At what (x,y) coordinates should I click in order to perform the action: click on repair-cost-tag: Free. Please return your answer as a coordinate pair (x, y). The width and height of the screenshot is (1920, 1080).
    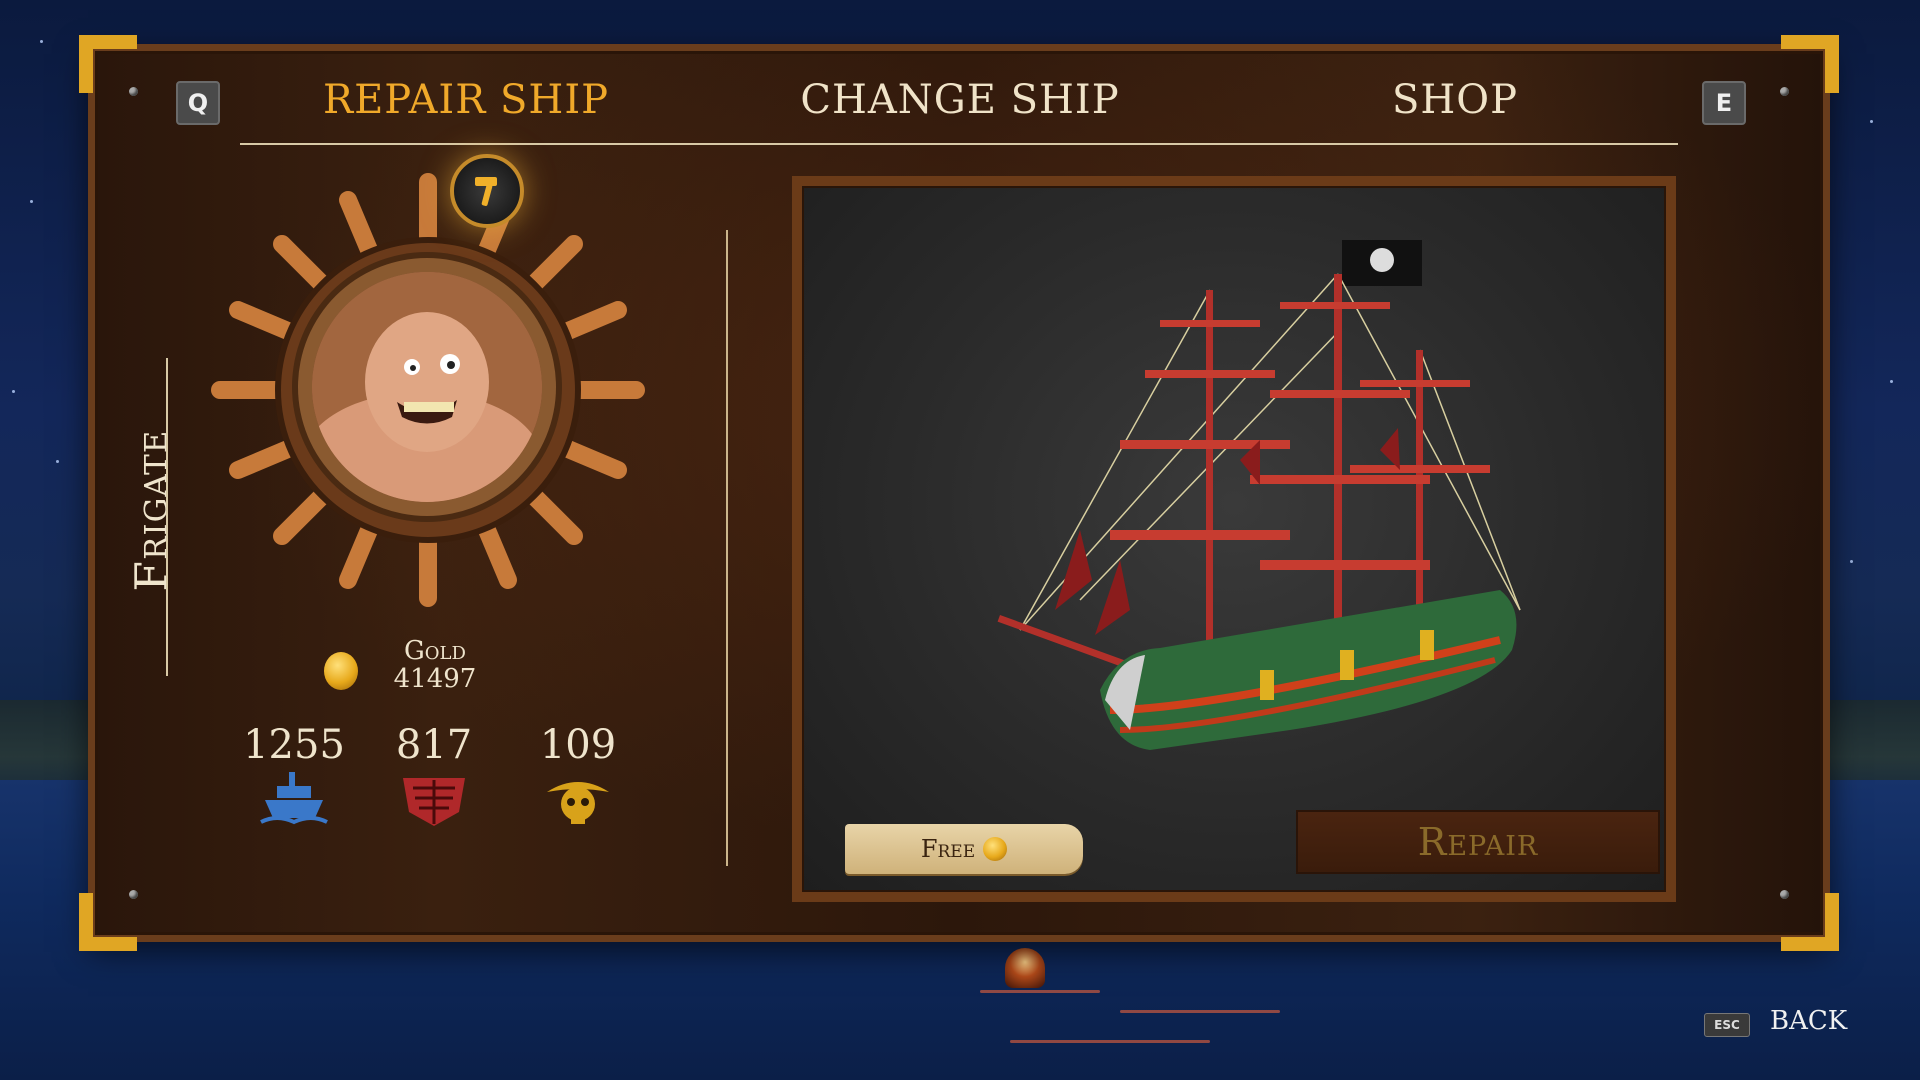
    Looking at the image, I should click on (964, 849).